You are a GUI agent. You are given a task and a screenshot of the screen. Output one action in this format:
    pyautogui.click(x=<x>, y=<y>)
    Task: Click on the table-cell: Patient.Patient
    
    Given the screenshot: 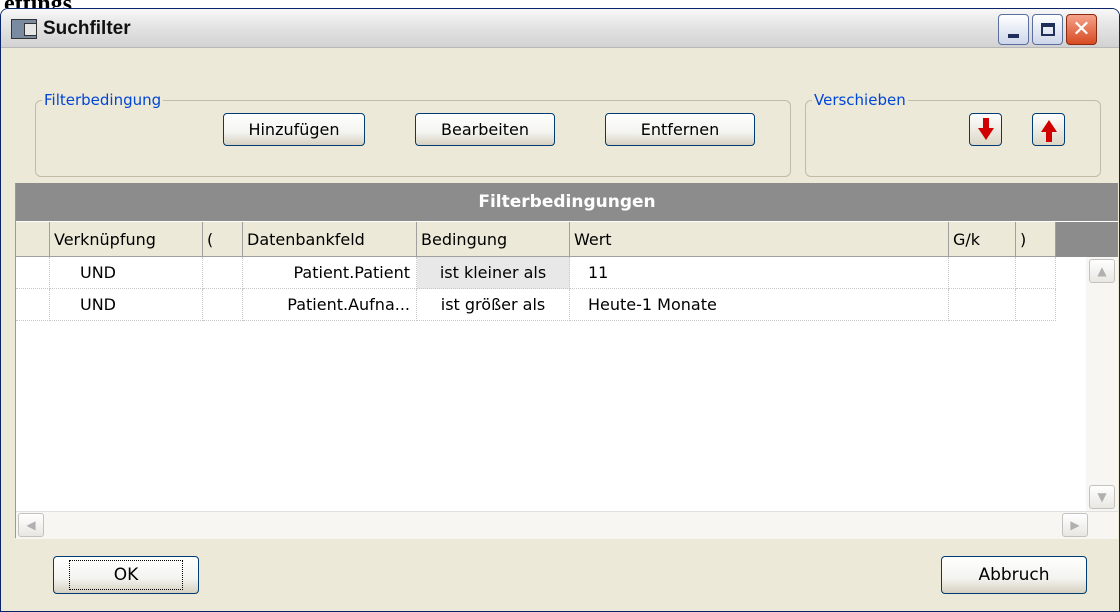 What is the action you would take?
    pyautogui.click(x=330, y=273)
    